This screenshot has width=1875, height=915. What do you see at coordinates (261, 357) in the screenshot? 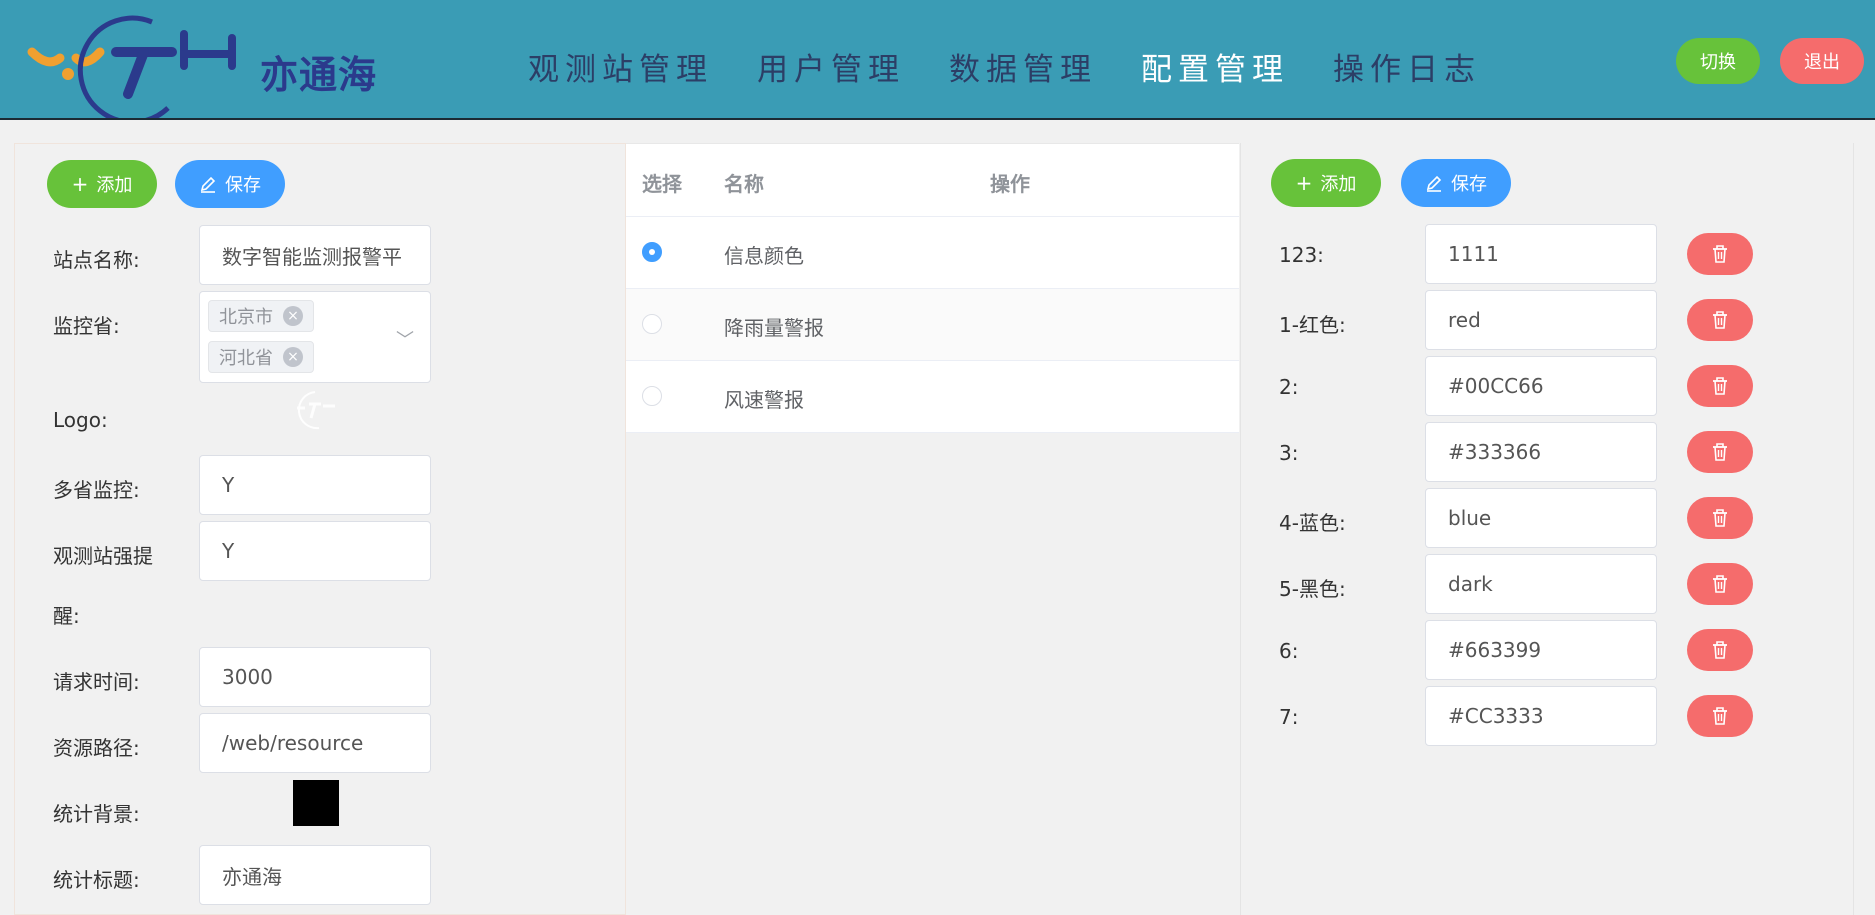
I see `province-tag: 河北省 ×` at bounding box center [261, 357].